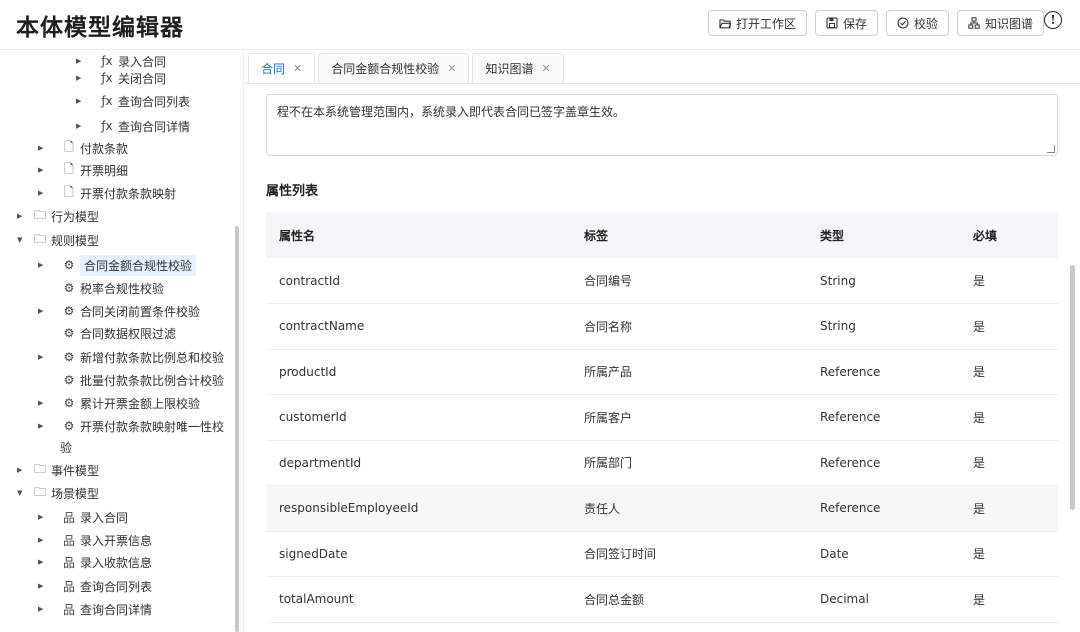  I want to click on tree-node-doc: ▶ 🗋 开票付款条款映射, so click(107, 193).